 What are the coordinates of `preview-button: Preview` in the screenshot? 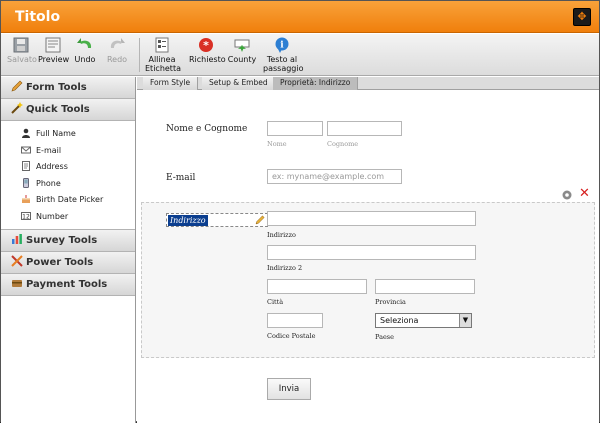 It's located at (54, 50).